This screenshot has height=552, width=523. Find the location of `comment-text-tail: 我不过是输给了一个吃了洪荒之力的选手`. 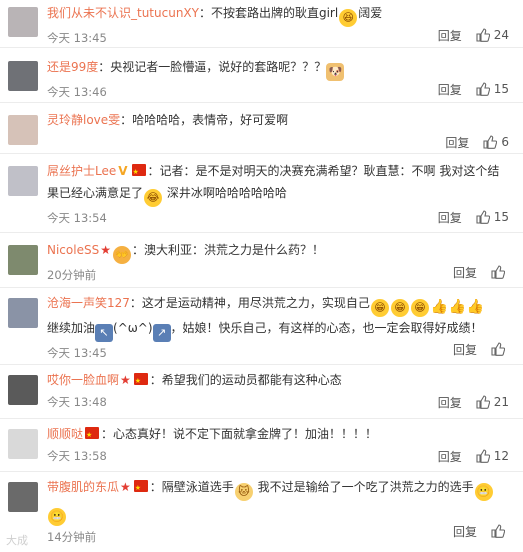

comment-text-tail: 我不过是输给了一个吃了洪荒之力的选手 is located at coordinates (365, 487).